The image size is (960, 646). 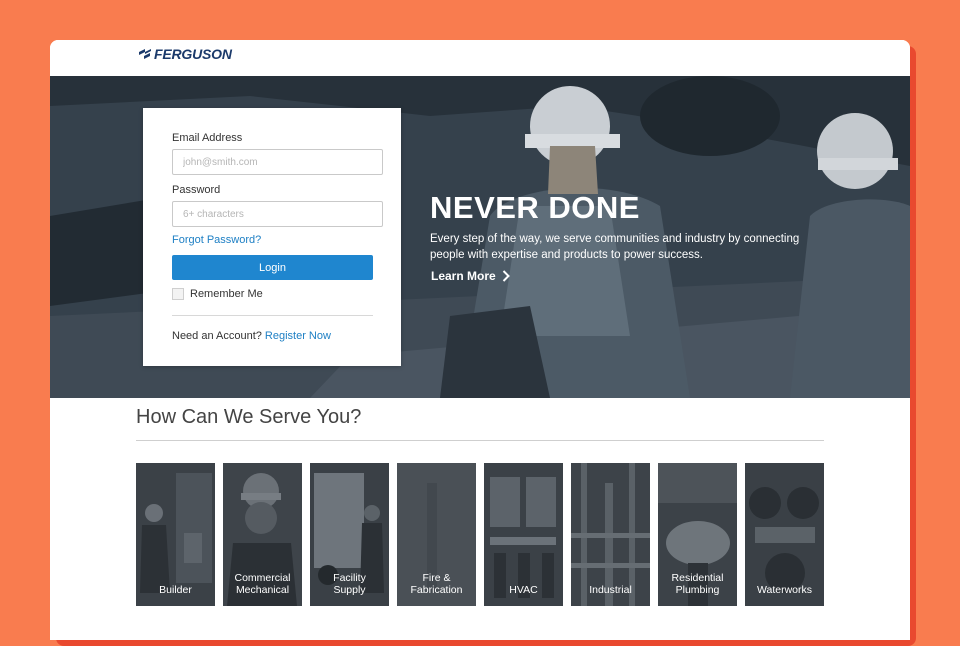 I want to click on tile-residential-plumbing: Residential Plumbing, so click(x=697, y=534).